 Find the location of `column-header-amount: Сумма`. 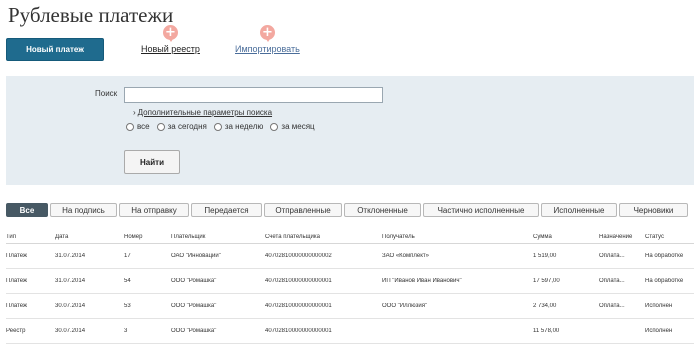

column-header-amount: Сумма is located at coordinates (565, 237).